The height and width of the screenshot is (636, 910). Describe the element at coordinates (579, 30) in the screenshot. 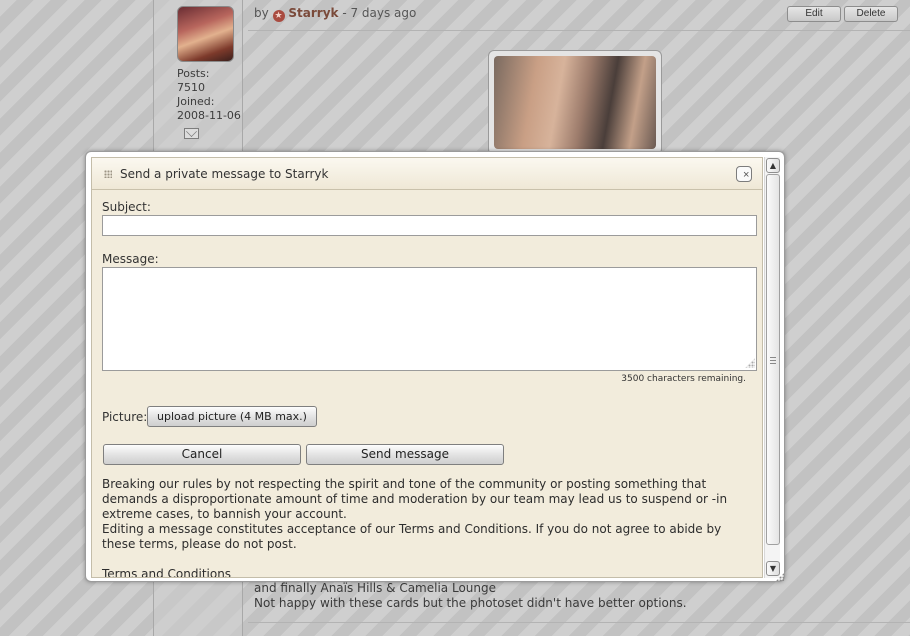

I see `post-divider` at that location.